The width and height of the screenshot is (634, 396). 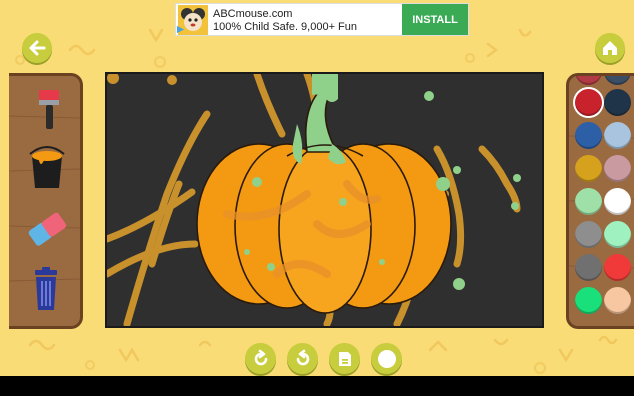 What do you see at coordinates (435, 19) in the screenshot?
I see `ad-install-button: INSTALL` at bounding box center [435, 19].